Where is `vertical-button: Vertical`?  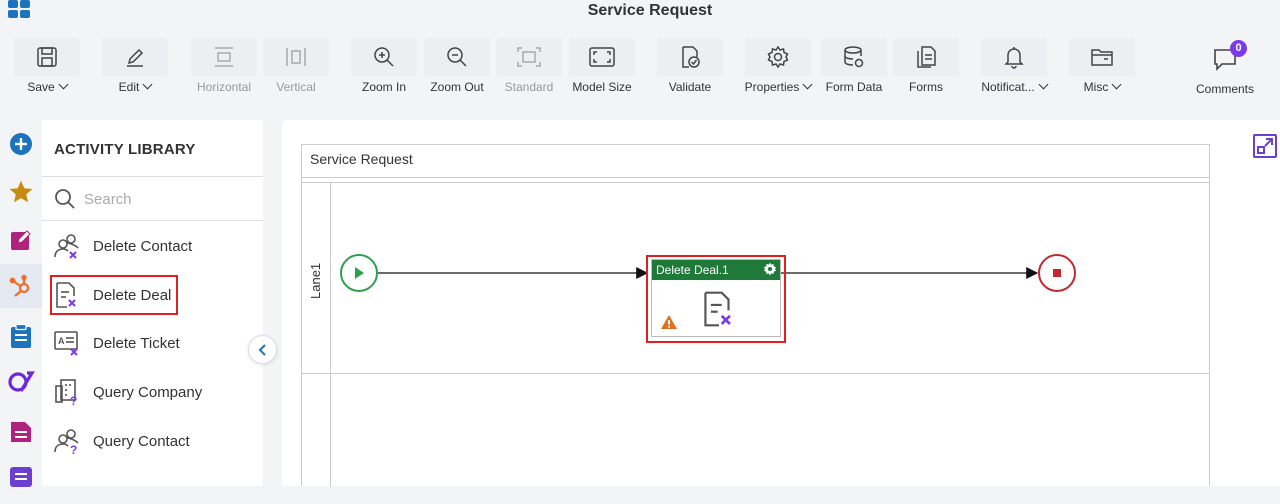
vertical-button: Vertical is located at coordinates (296, 67).